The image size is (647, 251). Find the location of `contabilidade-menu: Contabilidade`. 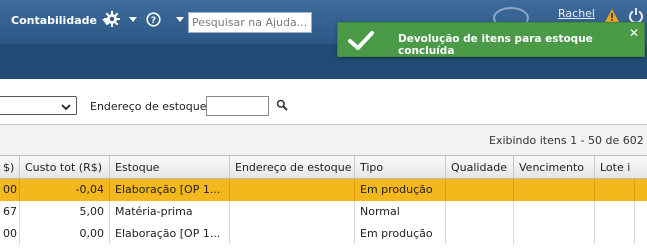

contabilidade-menu: Contabilidade is located at coordinates (60, 20).